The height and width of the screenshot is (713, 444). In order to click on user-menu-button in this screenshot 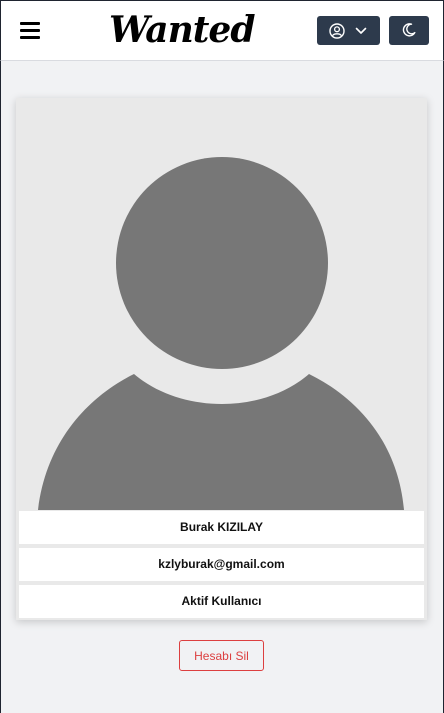, I will do `click(348, 30)`.